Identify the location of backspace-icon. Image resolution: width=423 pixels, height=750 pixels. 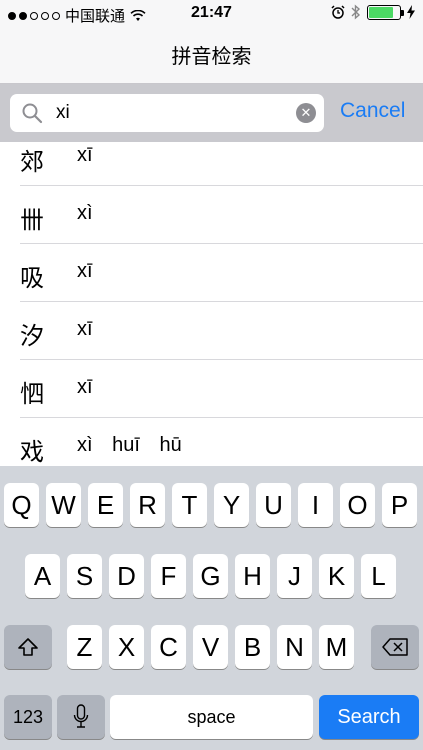
(395, 647).